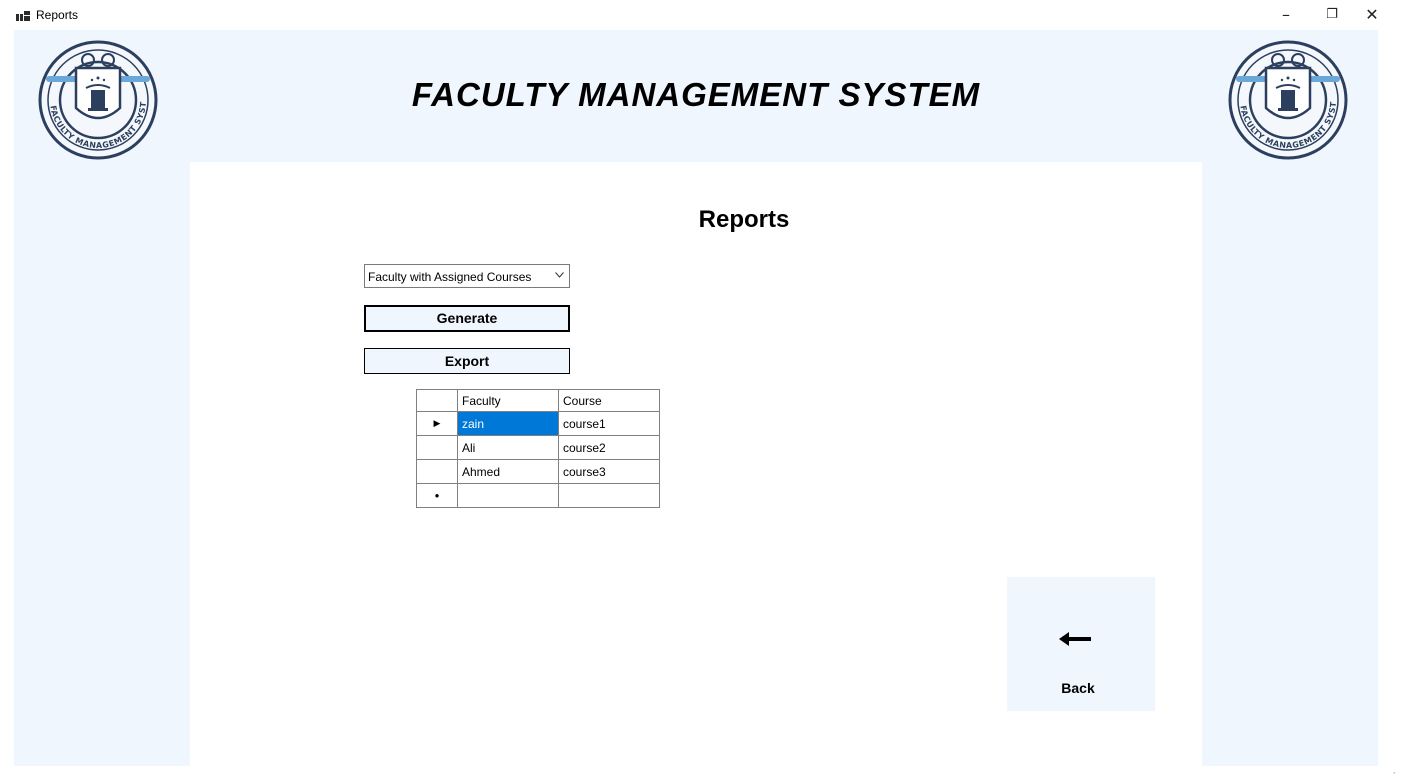 This screenshot has width=1406, height=778. Describe the element at coordinates (609, 471) in the screenshot. I see `course-cell: course3` at that location.